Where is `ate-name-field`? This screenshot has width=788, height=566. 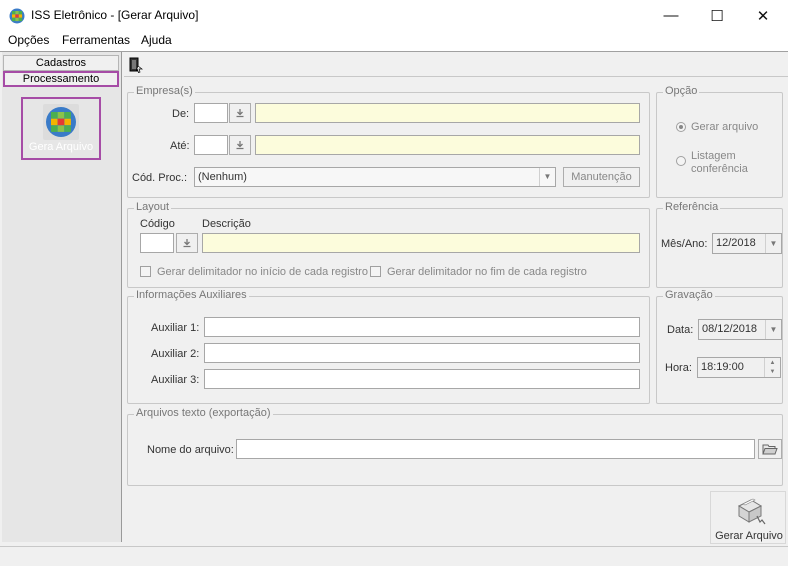 ate-name-field is located at coordinates (447, 145).